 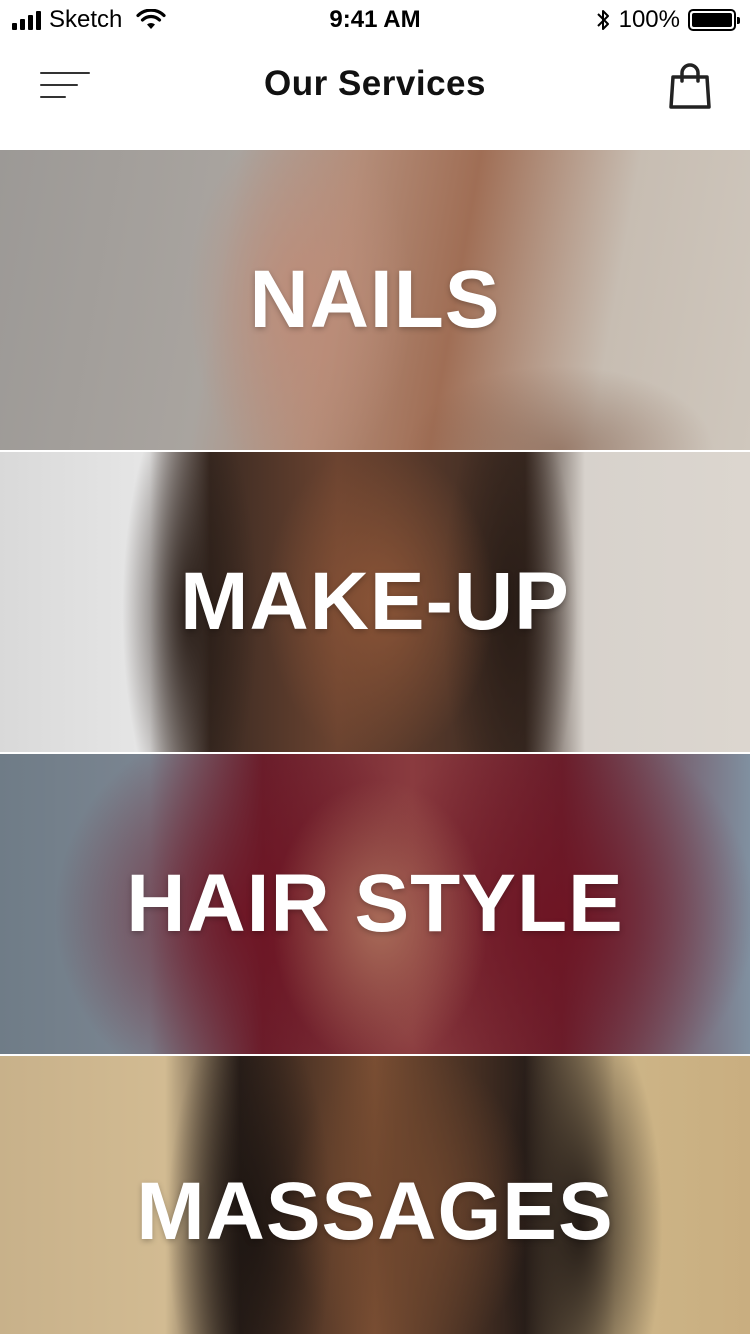 I want to click on service-label-massages: MASSAGES, so click(x=375, y=1211).